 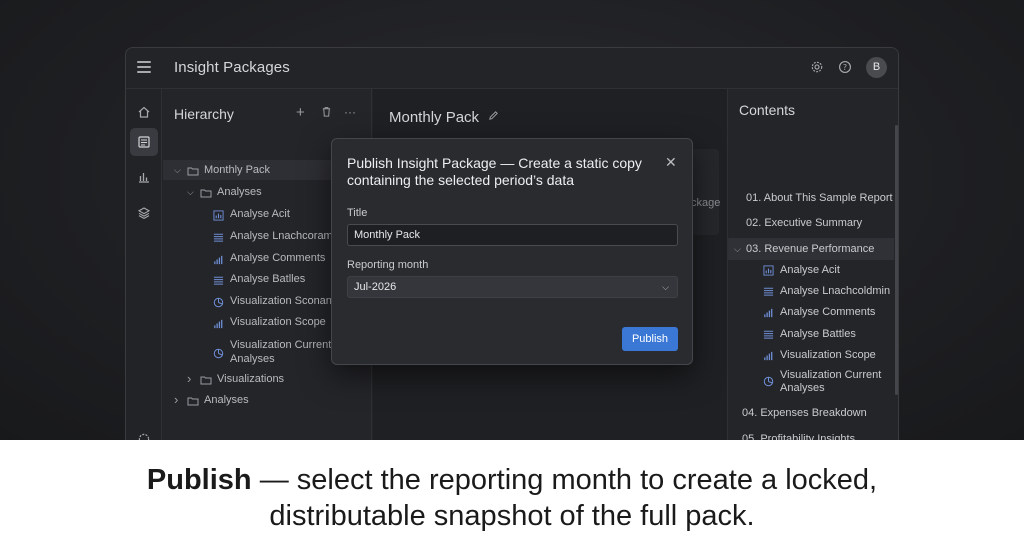 I want to click on contents-subitem: Visualization Scope, so click(x=811, y=356).